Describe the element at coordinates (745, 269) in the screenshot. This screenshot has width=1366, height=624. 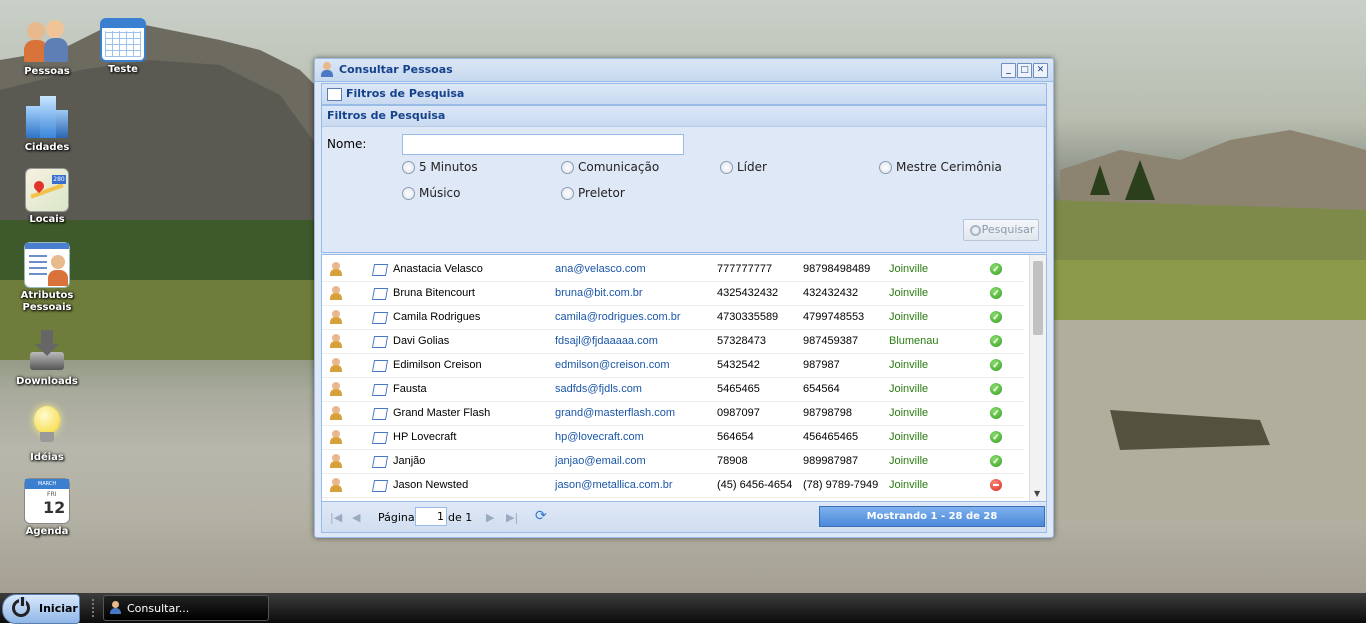
I see `person-phone1: 777777777` at that location.